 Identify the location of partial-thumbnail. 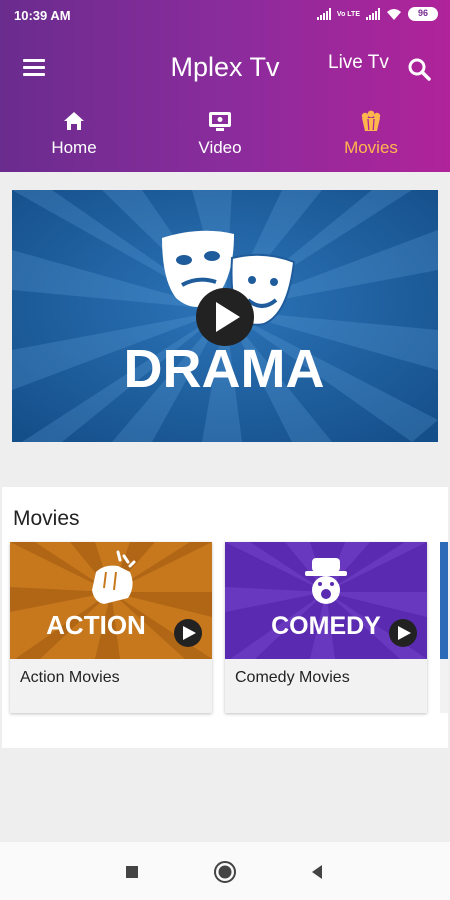
(444, 600).